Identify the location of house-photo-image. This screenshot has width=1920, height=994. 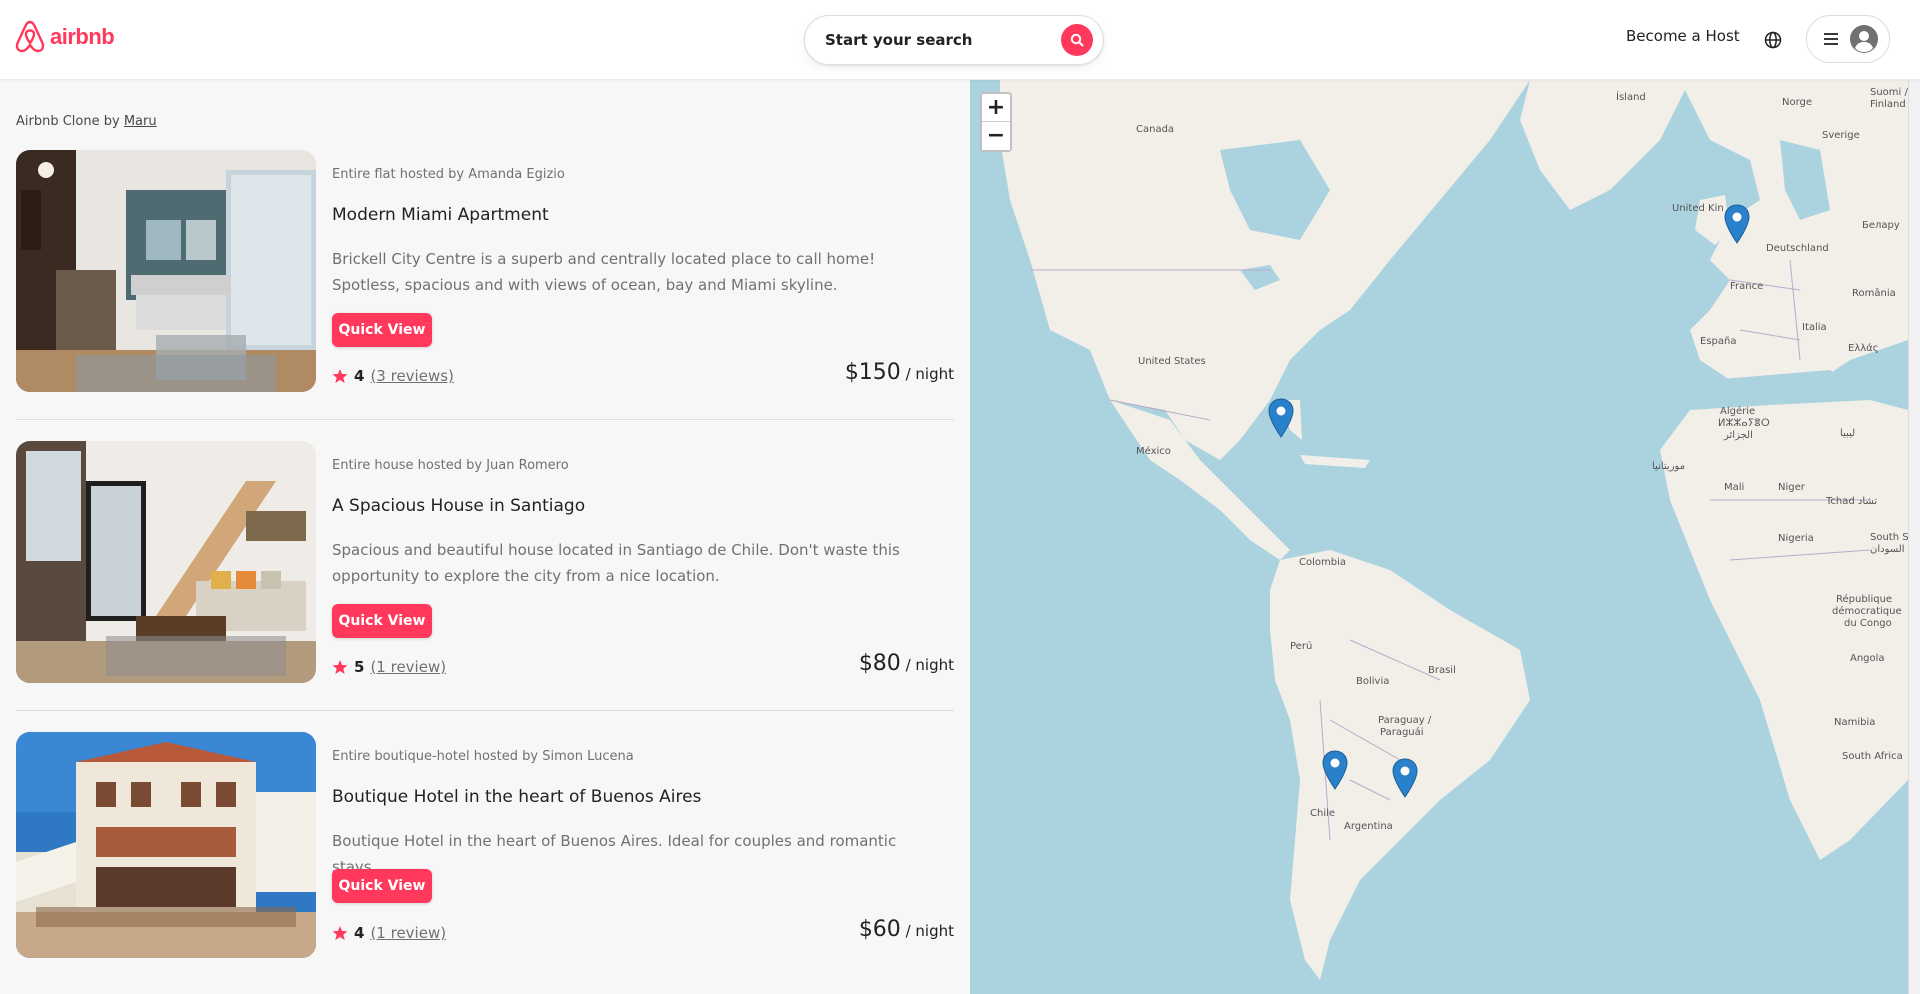
(166, 562).